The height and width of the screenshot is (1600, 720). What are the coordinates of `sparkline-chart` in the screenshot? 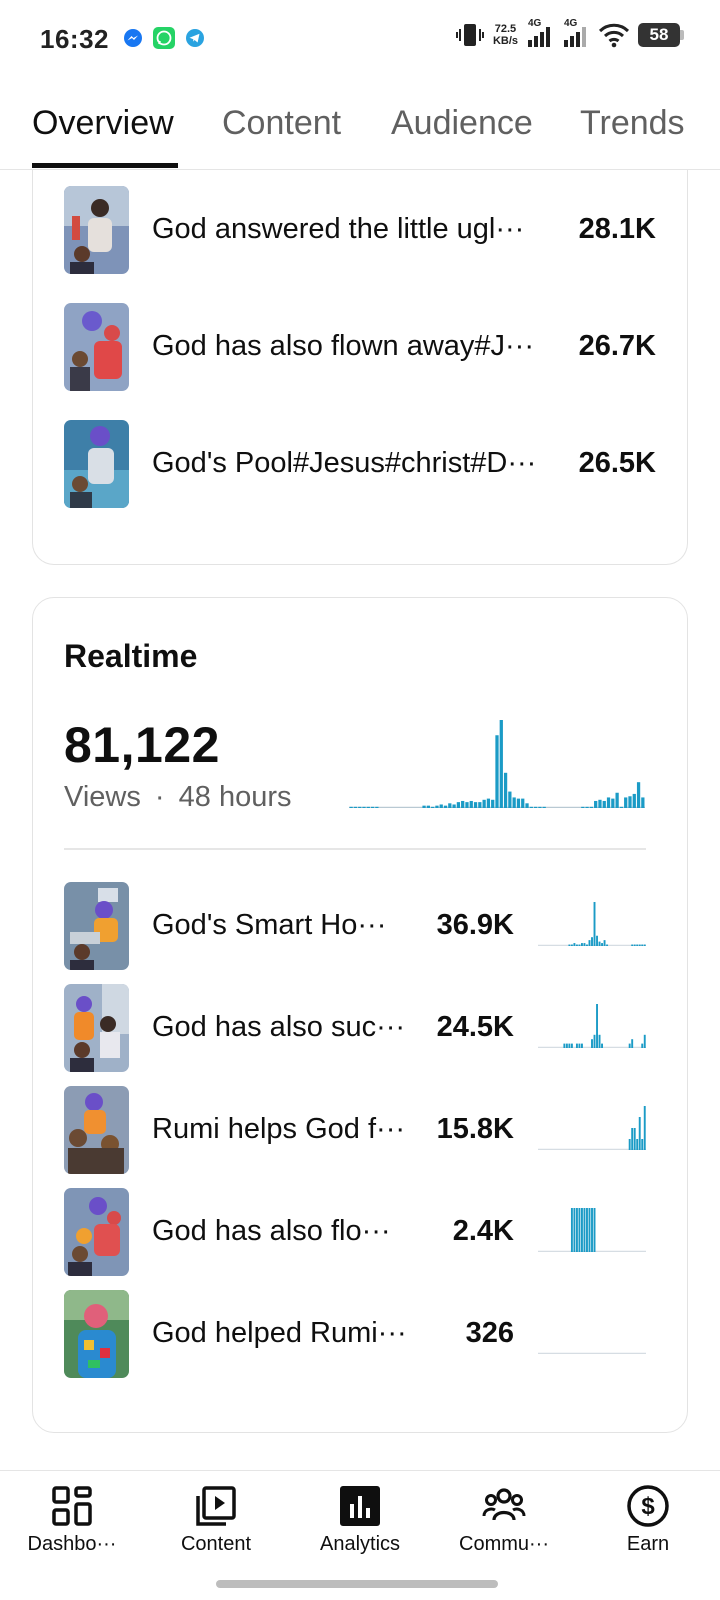 It's located at (592, 1026).